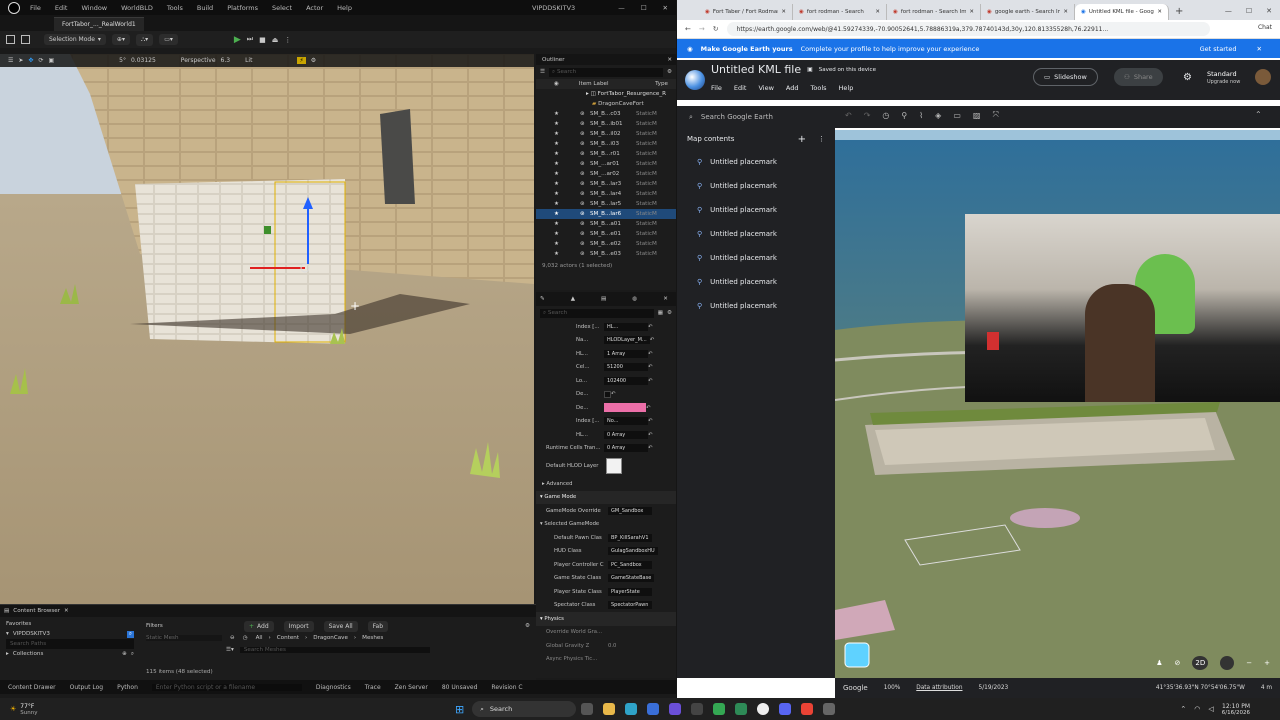 Image resolution: width=1280 pixels, height=720 pixels. What do you see at coordinates (621, 8) in the screenshot?
I see `minimize-icon: —` at bounding box center [621, 8].